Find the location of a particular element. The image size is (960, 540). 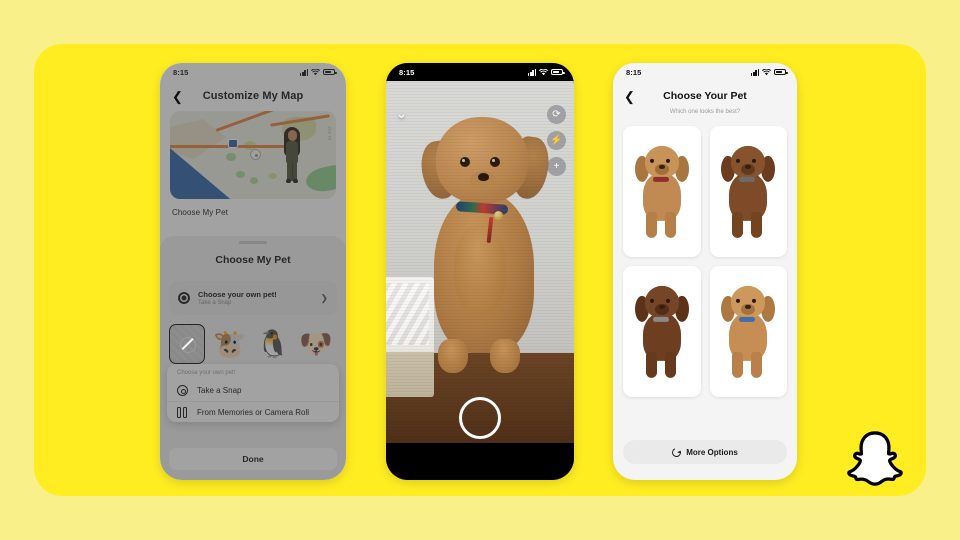

flash-glyph: ⚡ is located at coordinates (556, 140).